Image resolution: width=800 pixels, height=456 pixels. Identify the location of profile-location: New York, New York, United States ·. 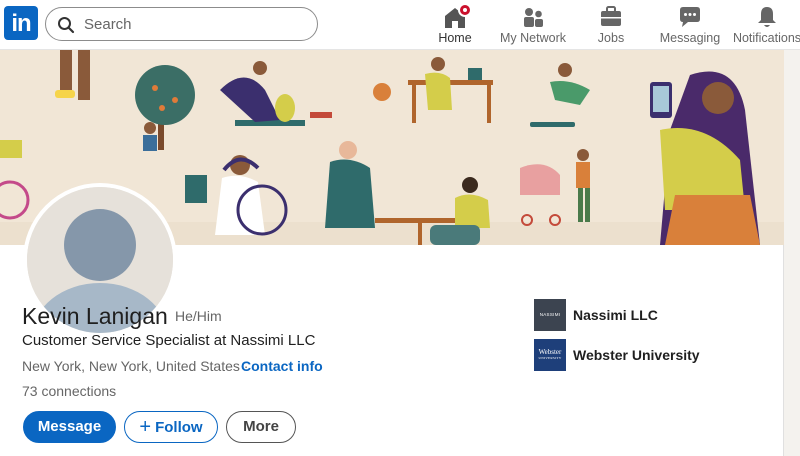
(135, 366).